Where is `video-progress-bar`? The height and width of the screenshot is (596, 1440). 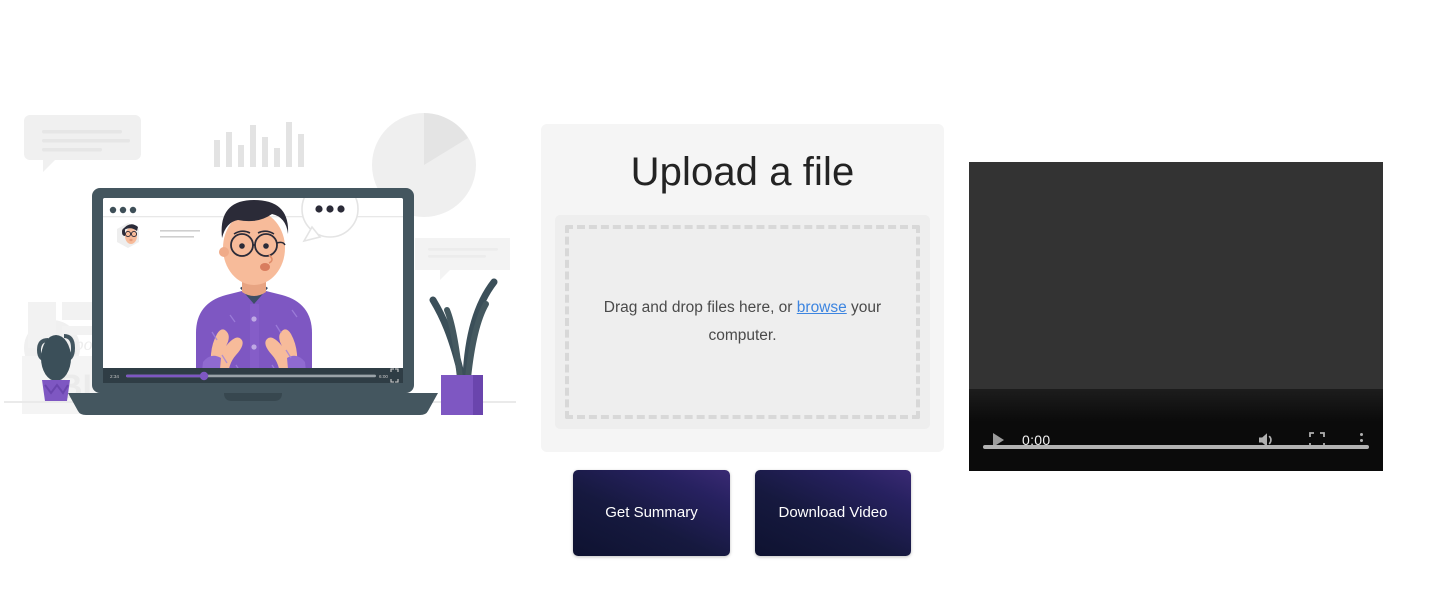 video-progress-bar is located at coordinates (1176, 447).